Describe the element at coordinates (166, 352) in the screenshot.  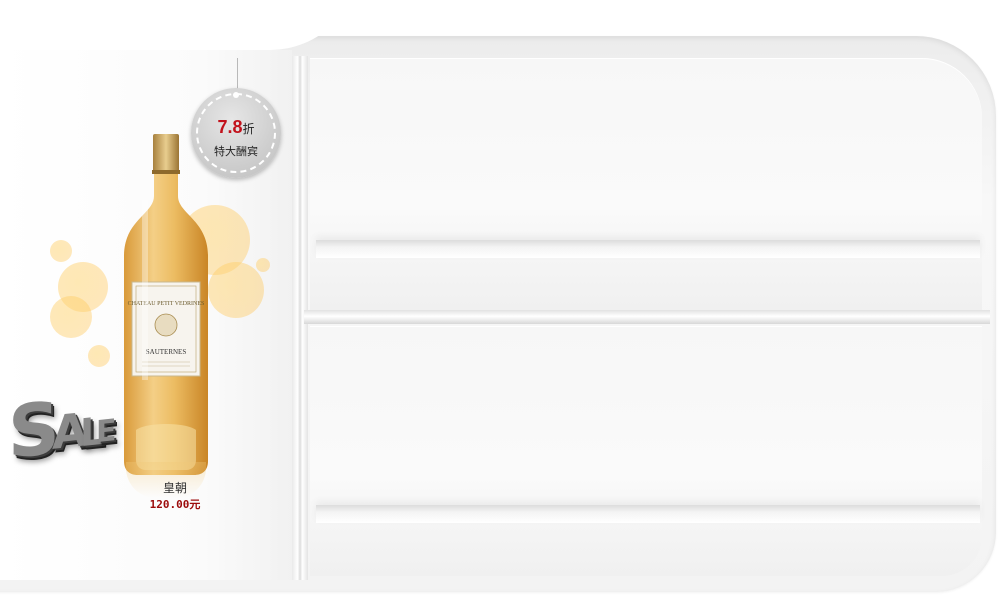
I see `bottle-label-region: SAUTERNES` at that location.